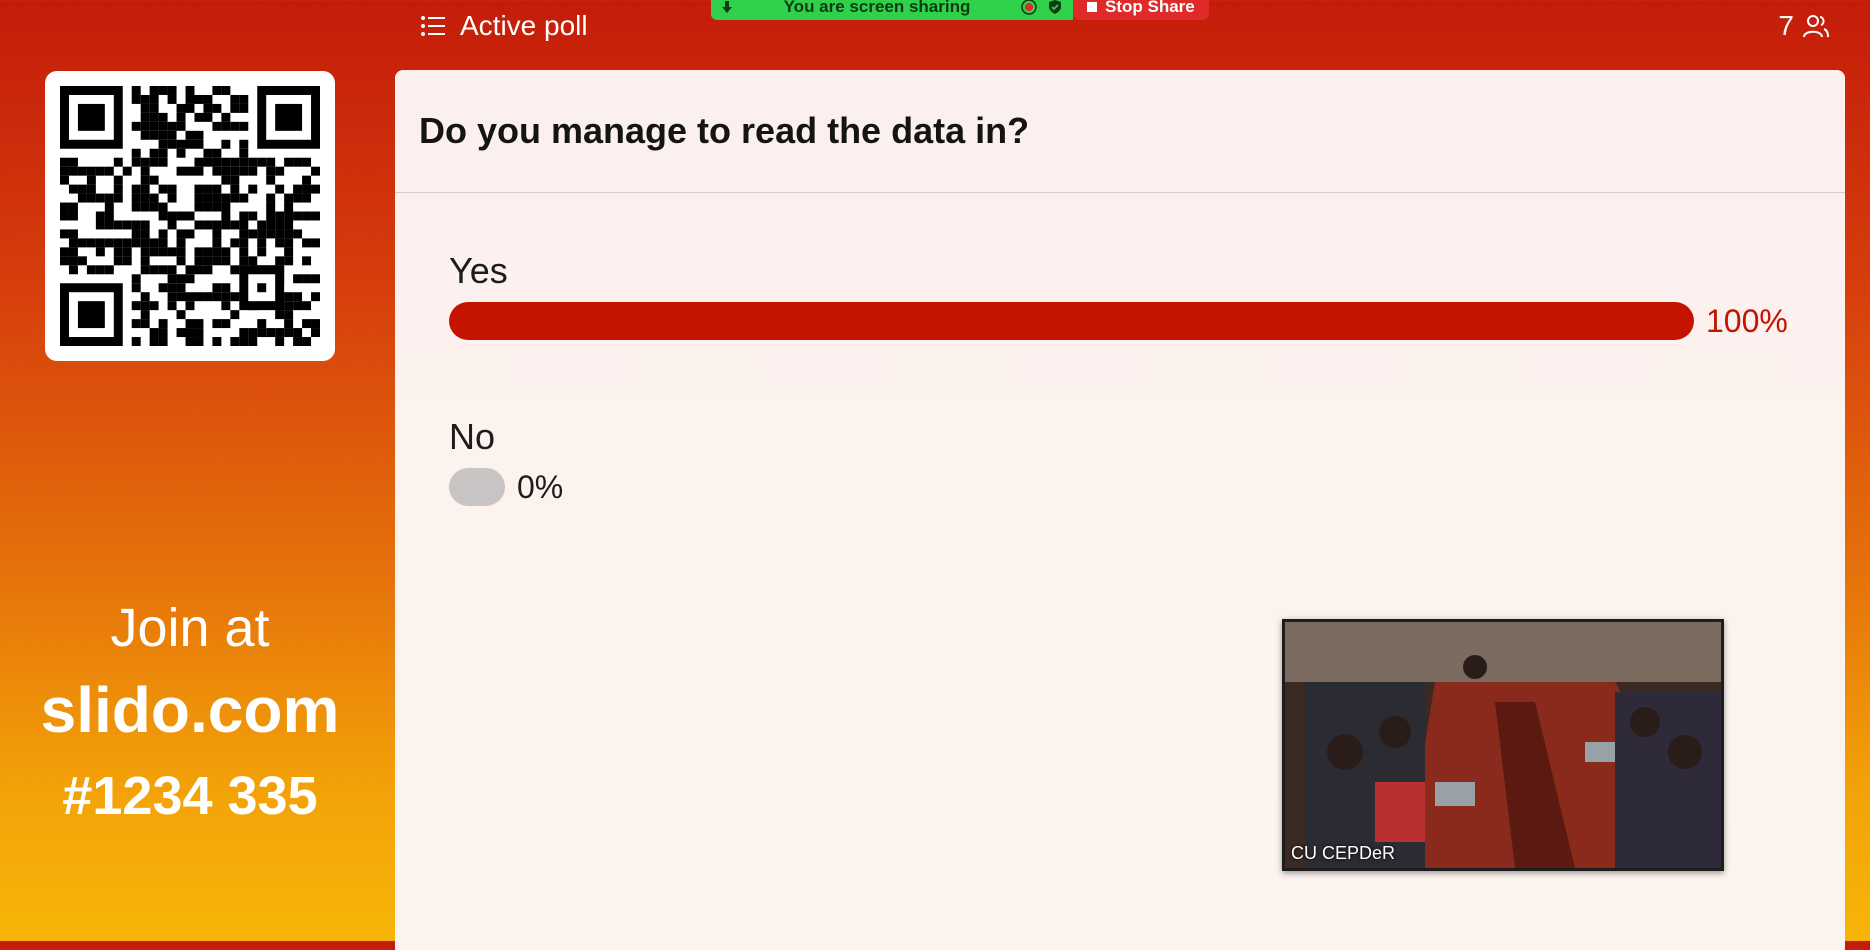  Describe the element at coordinates (1747, 320) in the screenshot. I see `option-percent: 100%` at that location.